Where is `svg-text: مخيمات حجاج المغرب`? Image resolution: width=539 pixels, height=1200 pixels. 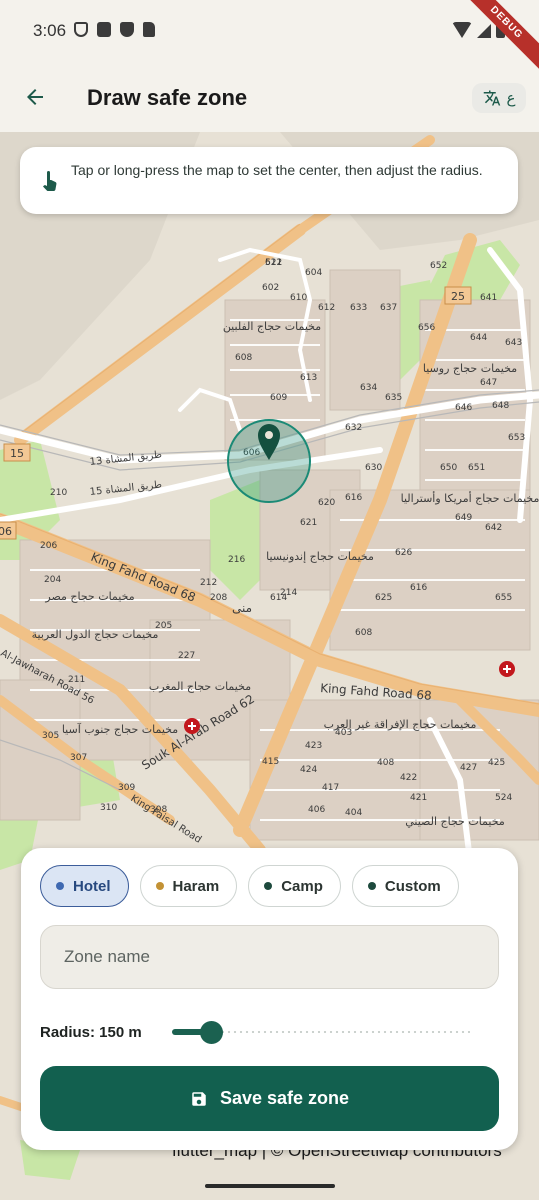
svg-text: مخيمات حجاج المغرب is located at coordinates (200, 686).